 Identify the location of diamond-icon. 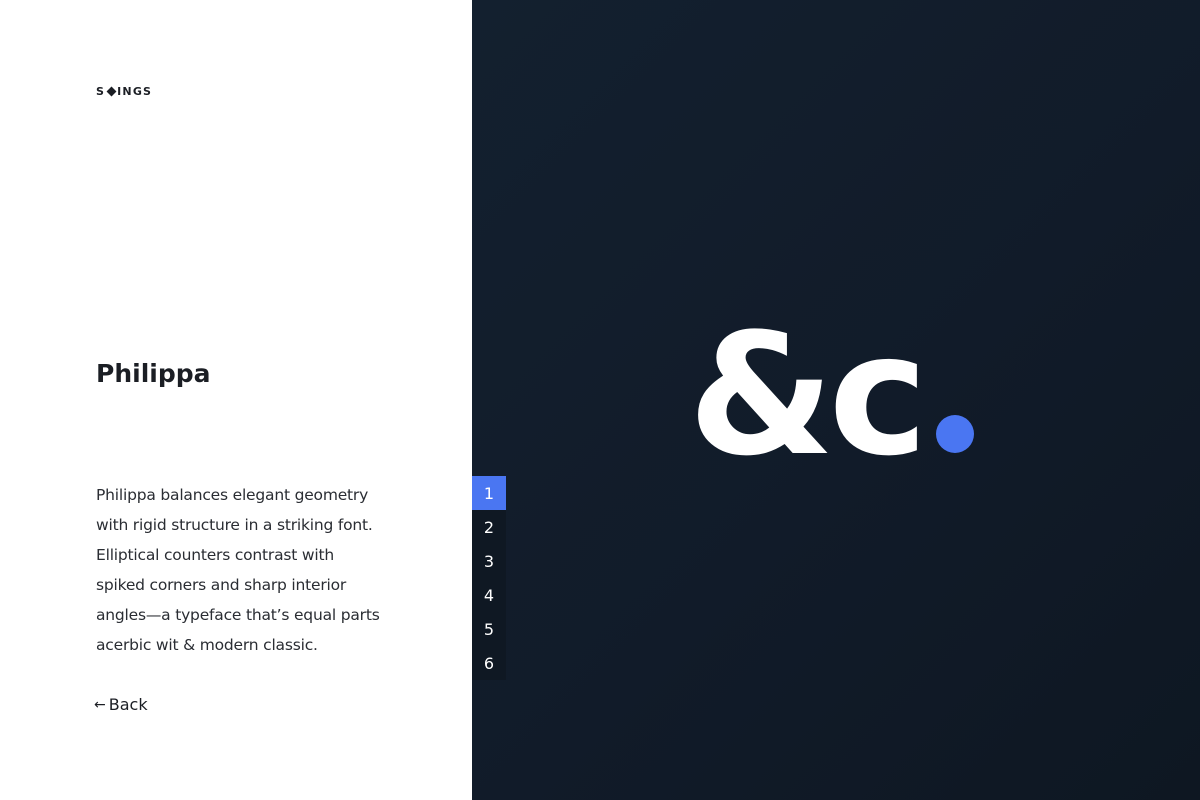
(111, 91).